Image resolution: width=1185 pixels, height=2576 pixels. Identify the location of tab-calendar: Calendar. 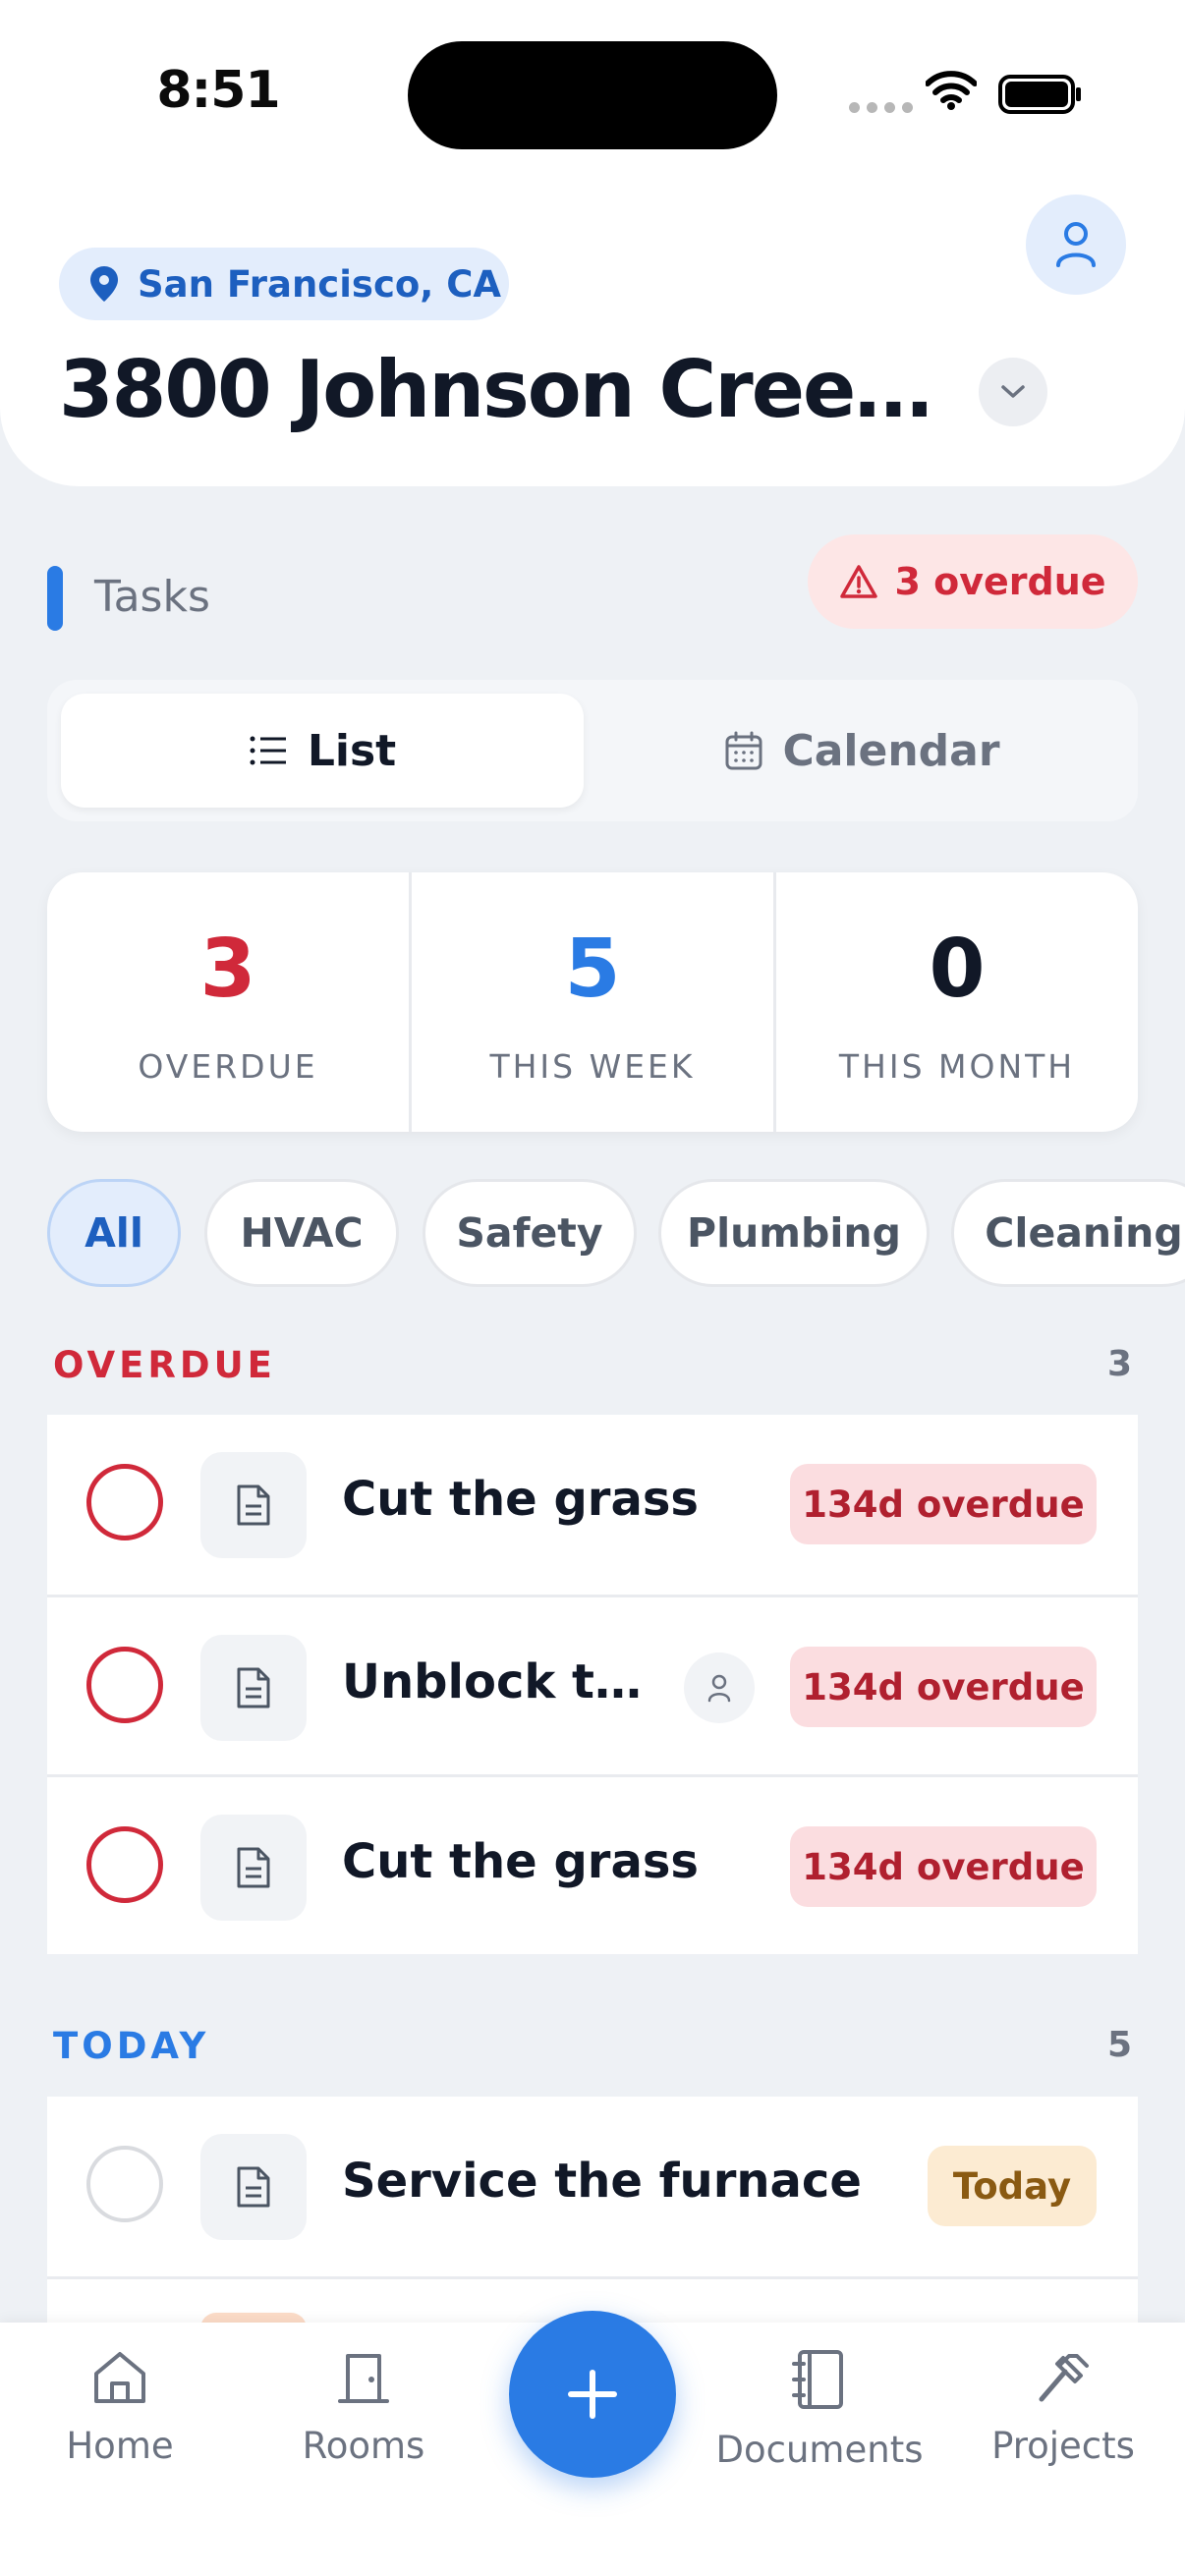
(863, 751).